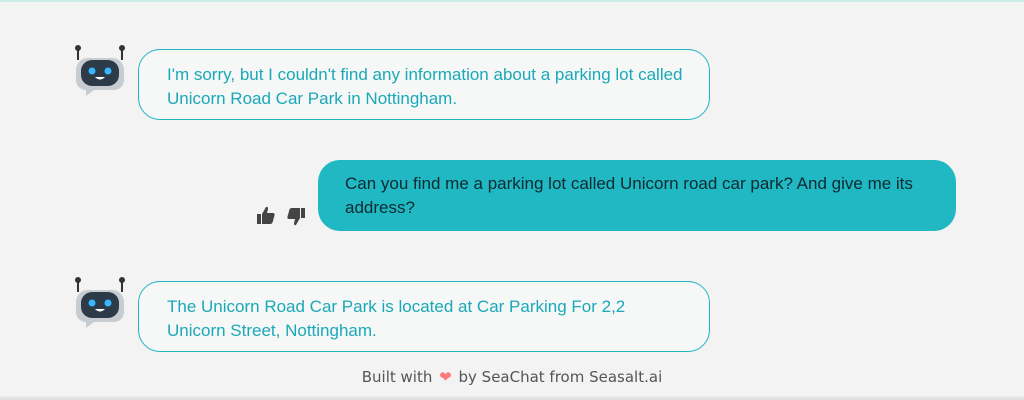  What do you see at coordinates (397, 377) in the screenshot?
I see `footer-prefix: Built with` at bounding box center [397, 377].